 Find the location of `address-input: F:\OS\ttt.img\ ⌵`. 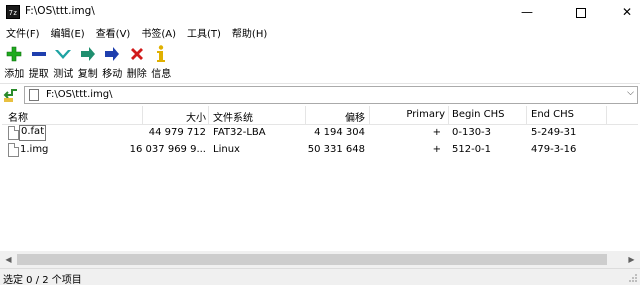

address-input: F:\OS\ttt.img\ ⌵ is located at coordinates (331, 95).